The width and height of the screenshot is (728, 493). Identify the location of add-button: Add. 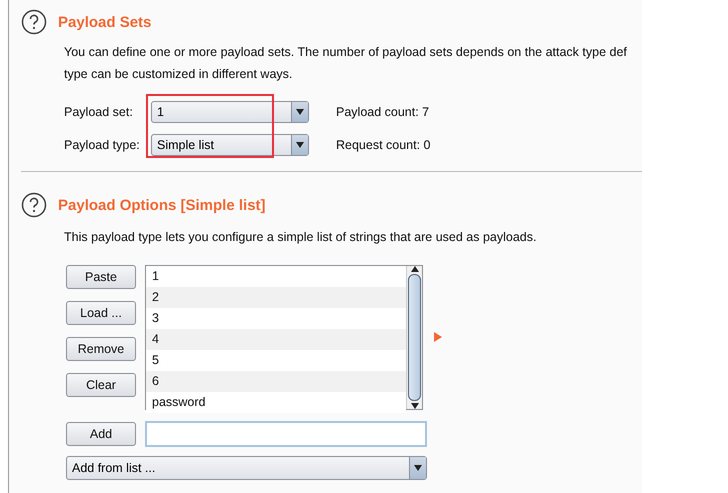
(101, 434).